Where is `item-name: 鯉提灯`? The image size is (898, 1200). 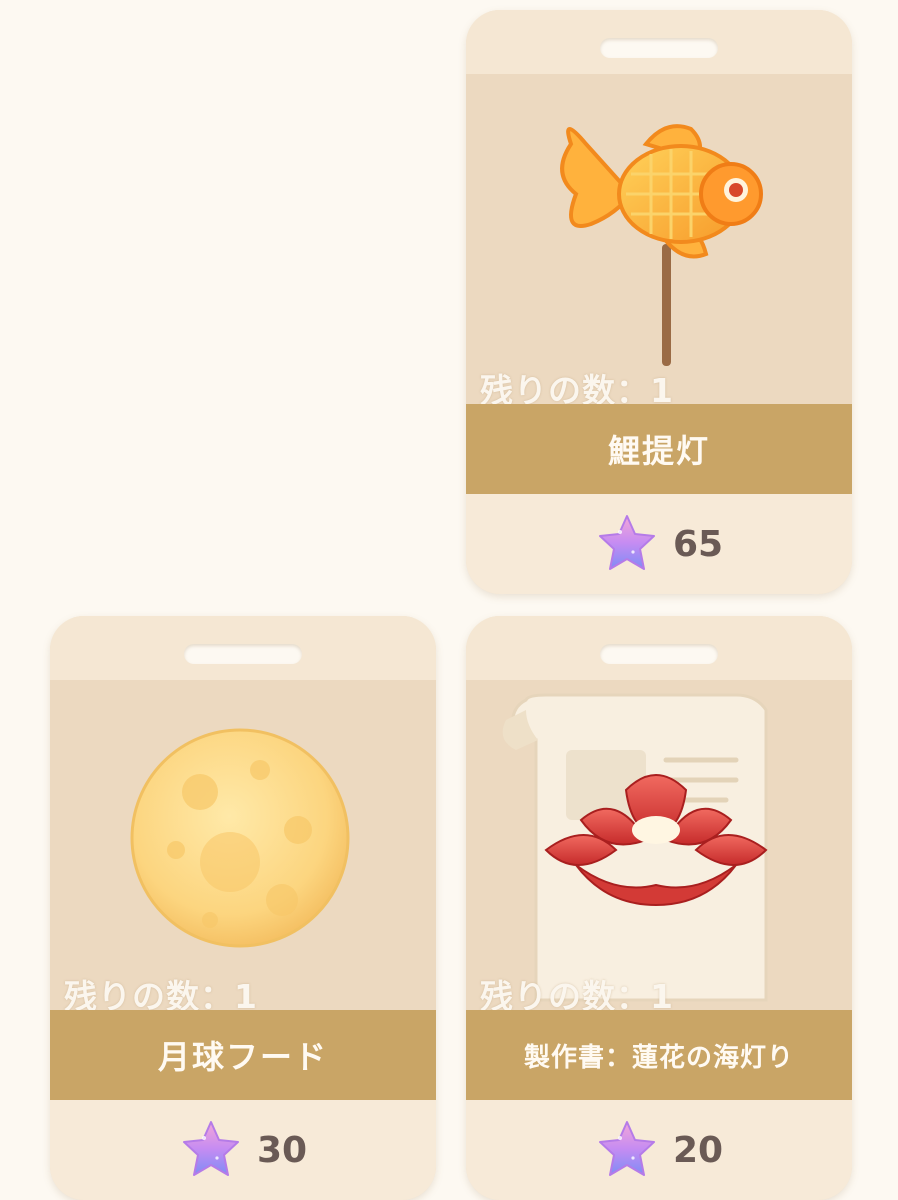
item-name: 鯉提灯 is located at coordinates (658, 451).